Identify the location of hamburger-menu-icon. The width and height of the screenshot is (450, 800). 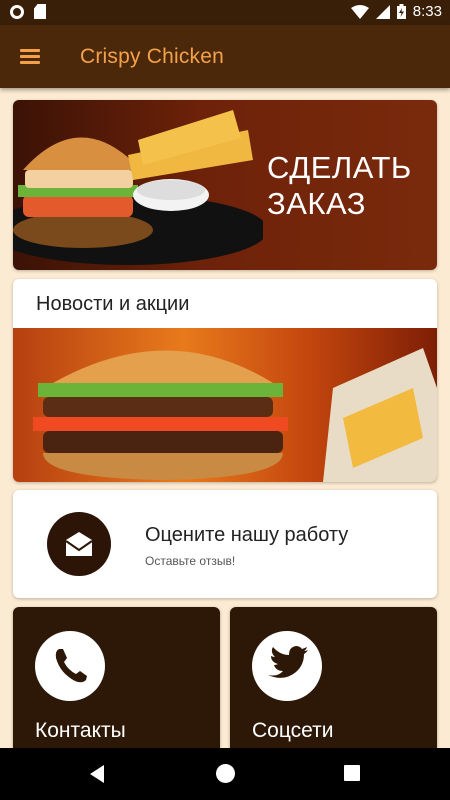
(30, 56).